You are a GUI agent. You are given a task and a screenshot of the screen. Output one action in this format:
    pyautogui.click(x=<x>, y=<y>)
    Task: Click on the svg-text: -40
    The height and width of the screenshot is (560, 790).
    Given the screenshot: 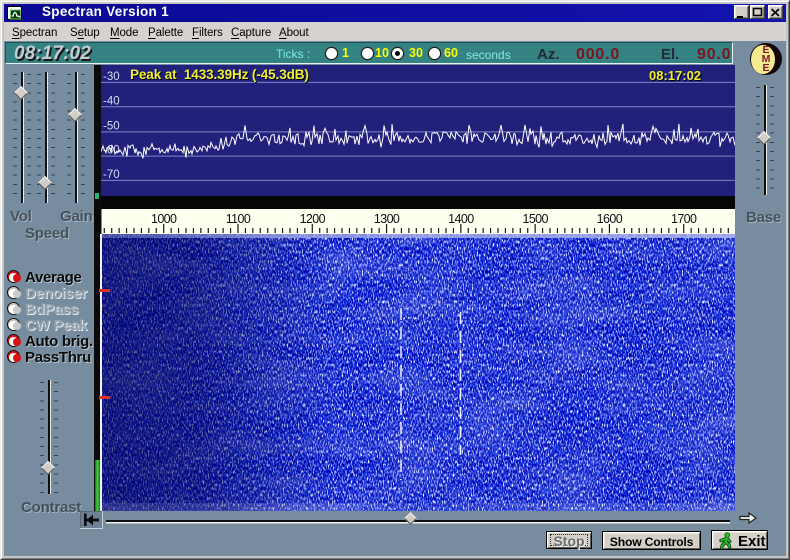 What is the action you would take?
    pyautogui.click(x=111, y=102)
    